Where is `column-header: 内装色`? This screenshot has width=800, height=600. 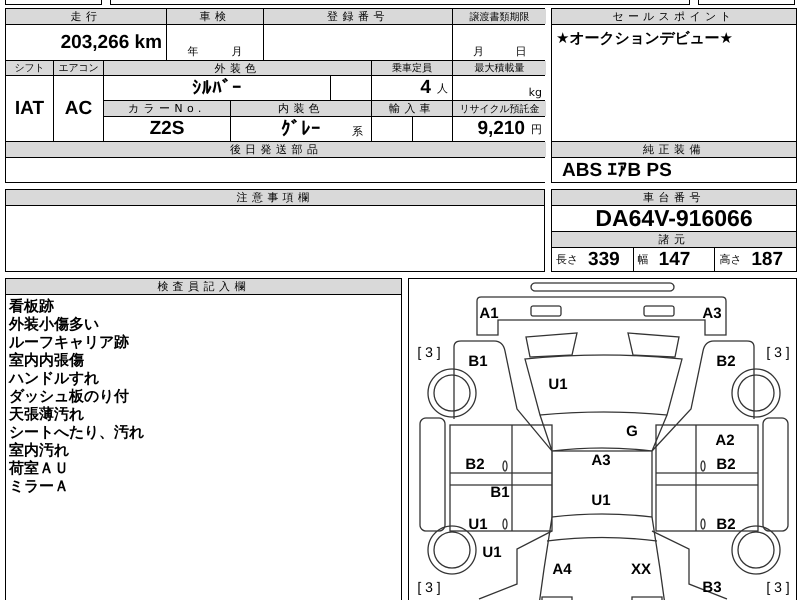 column-header: 内装色 is located at coordinates (301, 108).